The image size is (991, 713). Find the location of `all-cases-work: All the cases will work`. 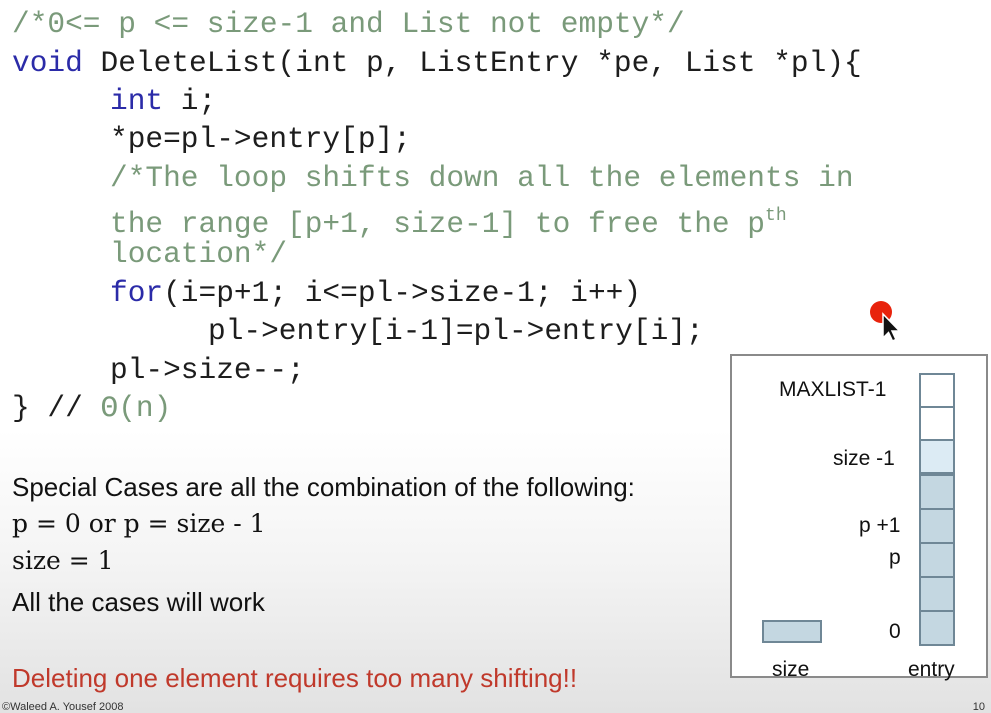

all-cases-work: All the cases will work is located at coordinates (138, 602).